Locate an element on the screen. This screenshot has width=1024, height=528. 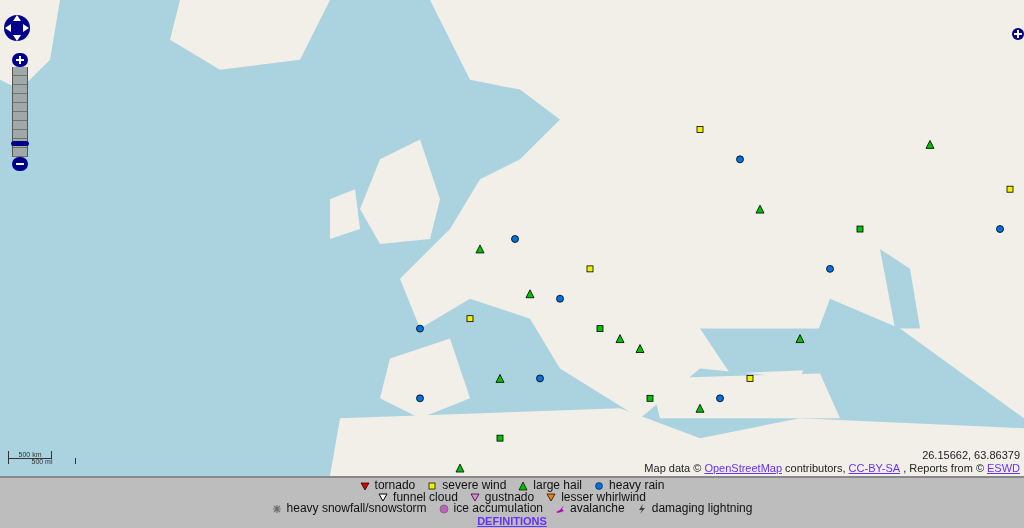
attribution-text: , Reports from © is located at coordinates (943, 468).